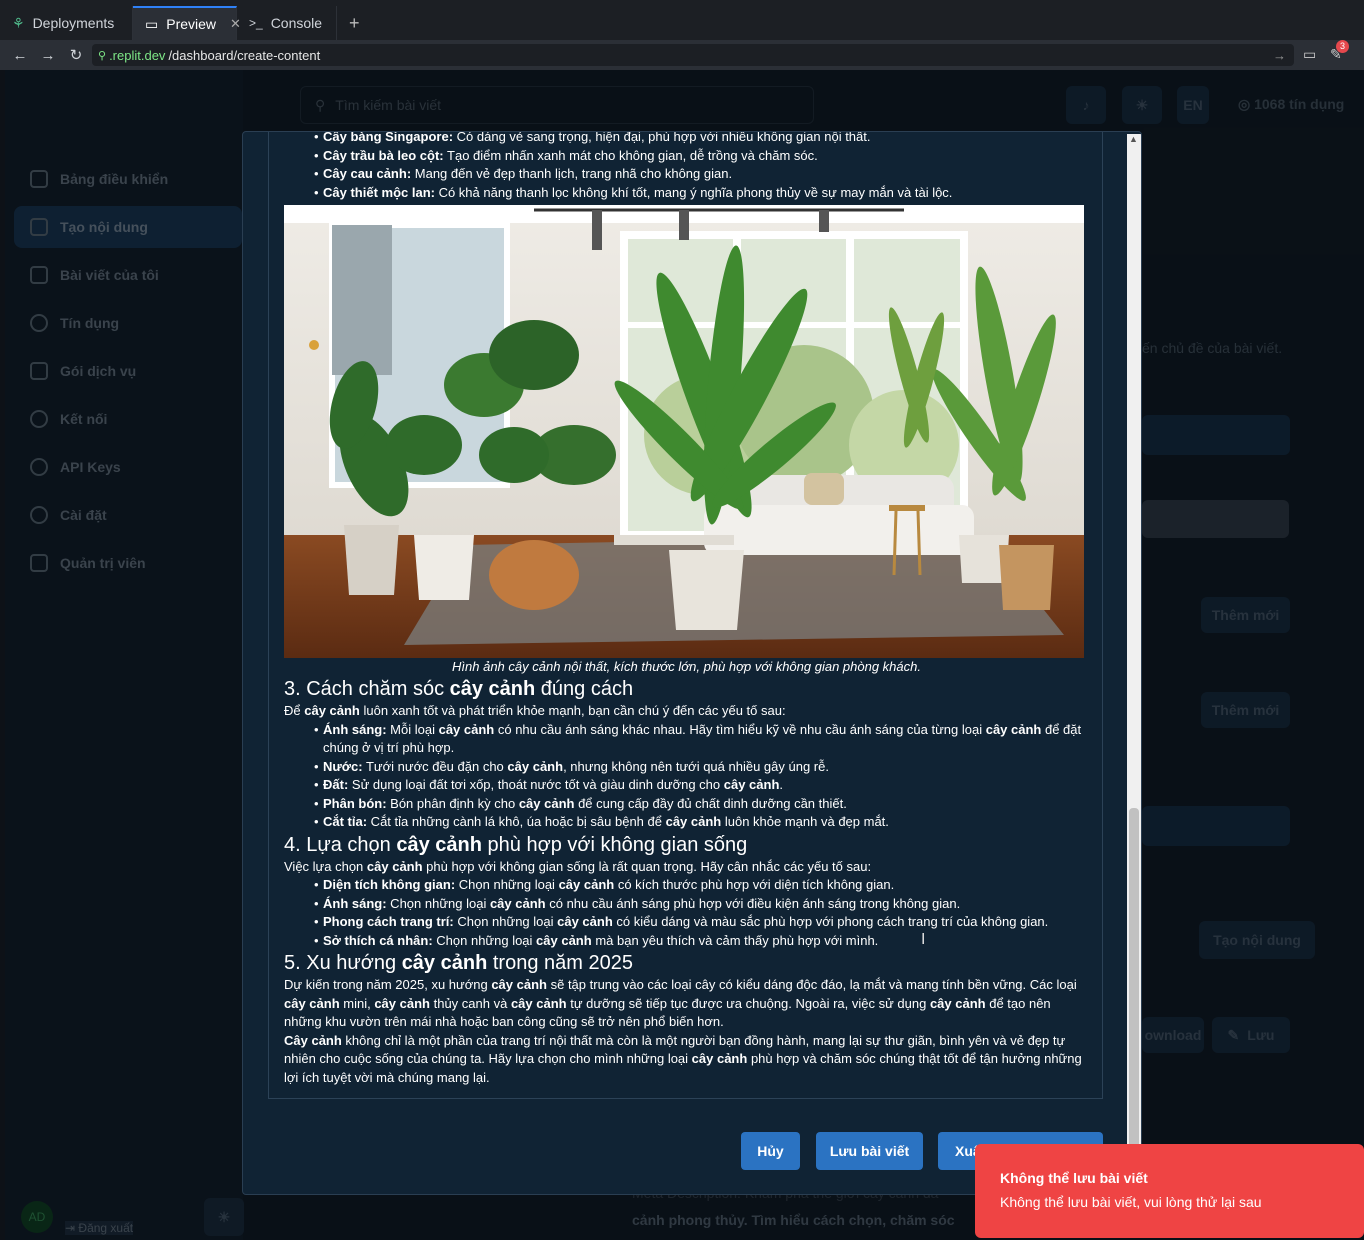 The height and width of the screenshot is (1240, 1364). I want to click on monitor-icon: ▭, so click(152, 23).